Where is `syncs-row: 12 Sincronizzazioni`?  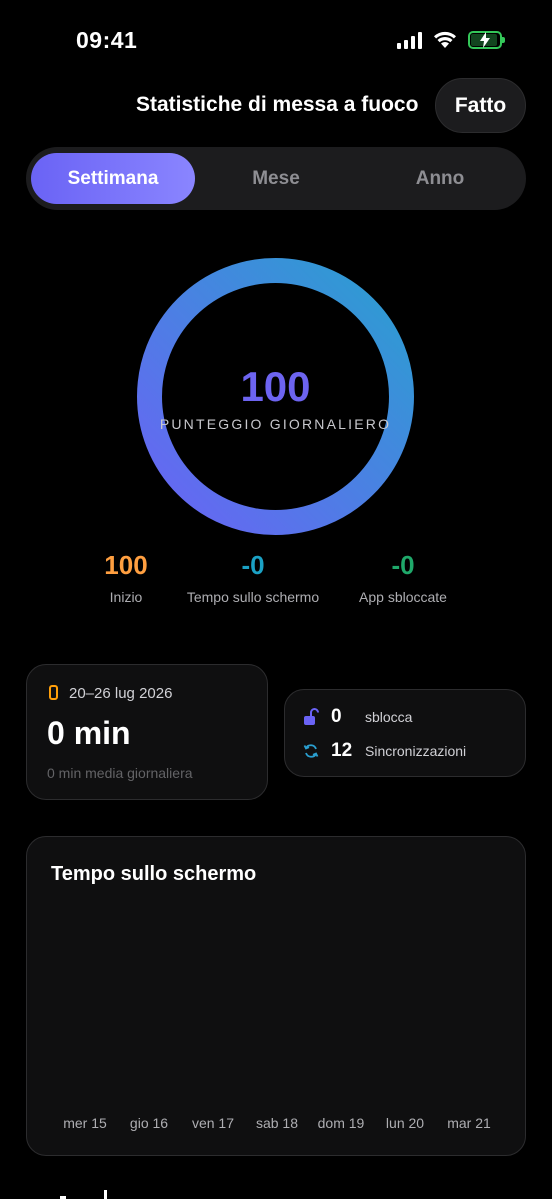
syncs-row: 12 Sincronizzazioni is located at coordinates (384, 751).